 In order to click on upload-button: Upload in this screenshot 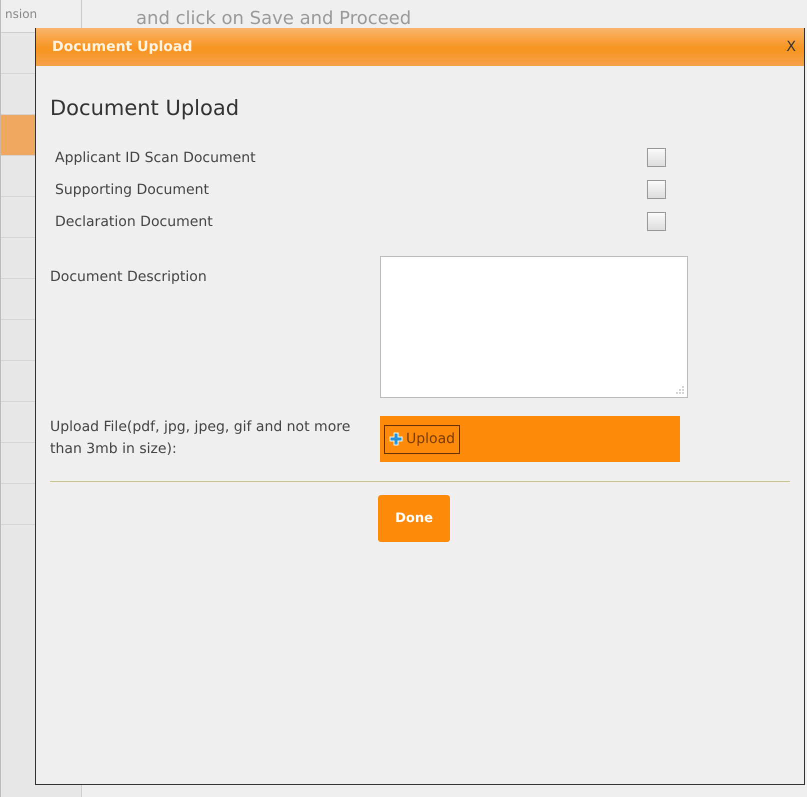, I will do `click(422, 439)`.